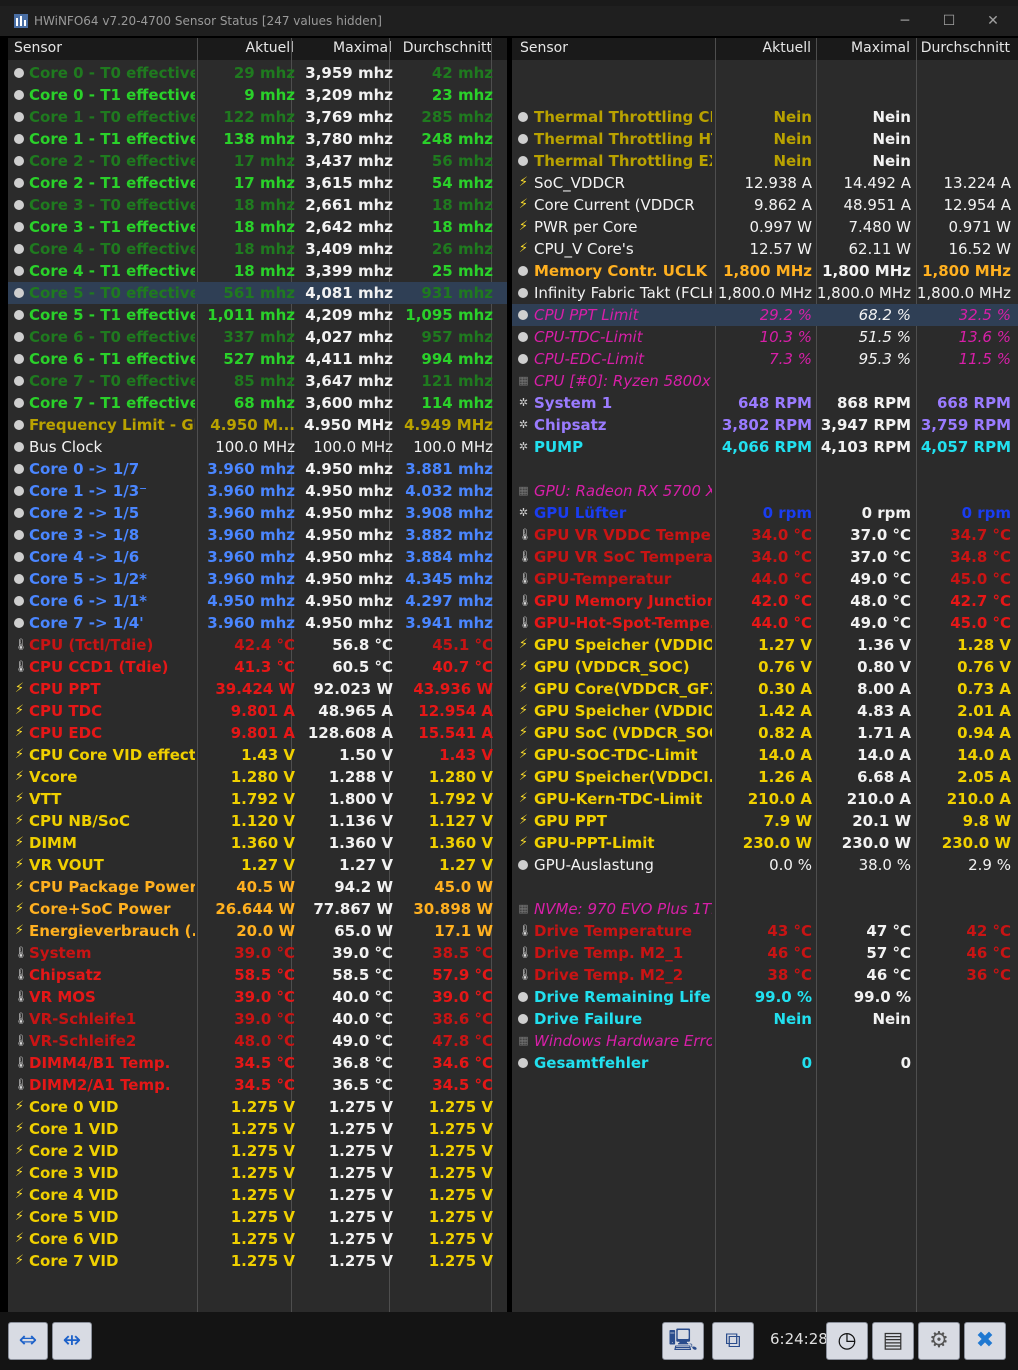 This screenshot has height=1370, width=1018. What do you see at coordinates (257, 1085) in the screenshot?
I see `table-row: 🌡 DIMM2/A1 Temp. 34.5 °C 36.5 °C 34.5 °C` at bounding box center [257, 1085].